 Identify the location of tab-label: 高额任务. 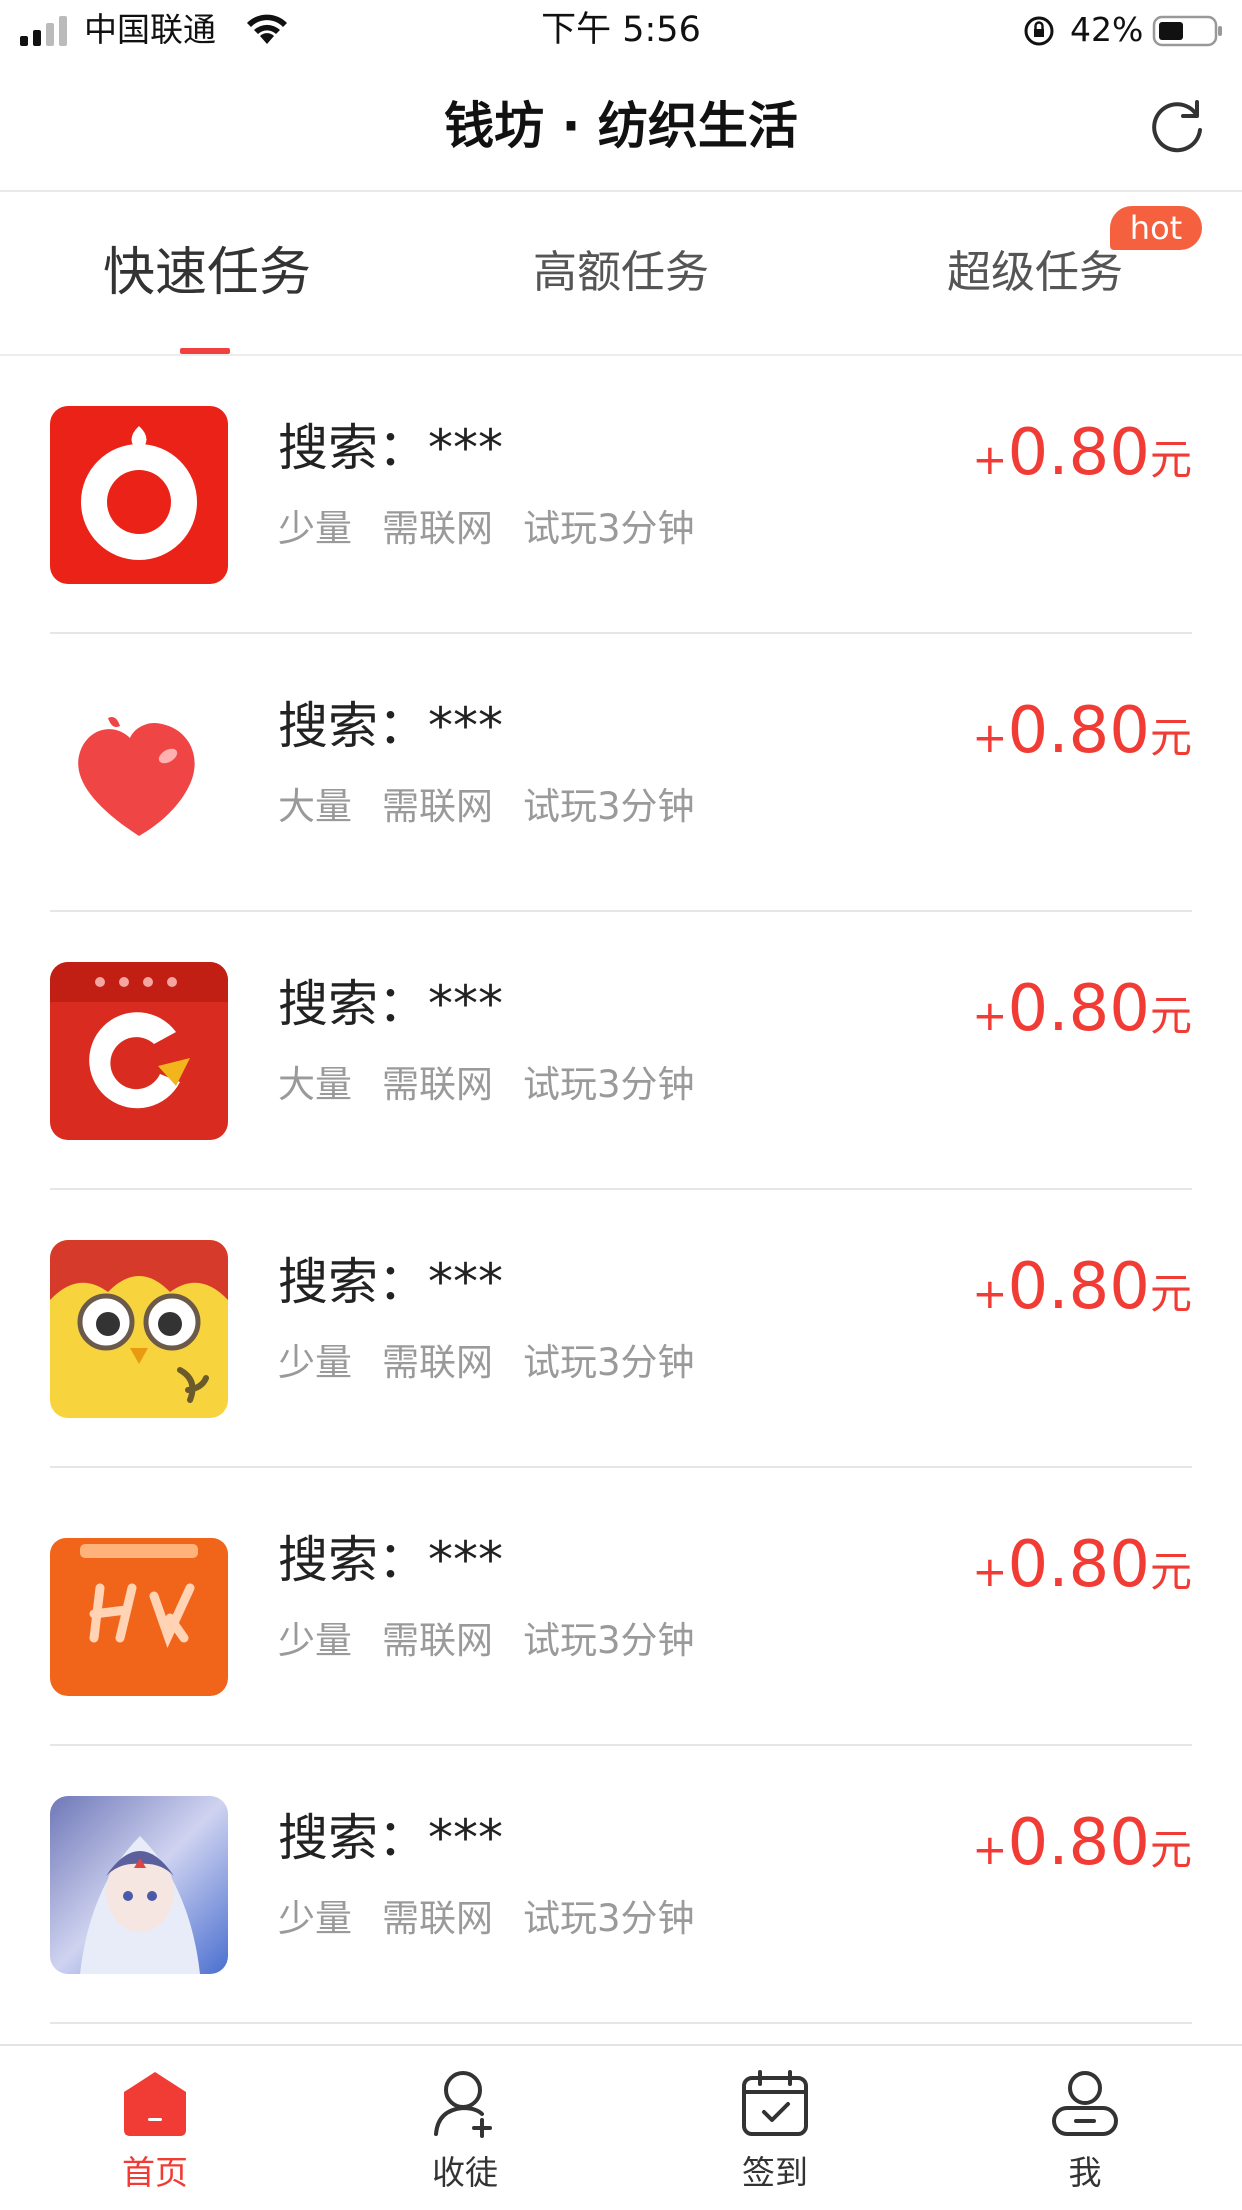
(621, 272).